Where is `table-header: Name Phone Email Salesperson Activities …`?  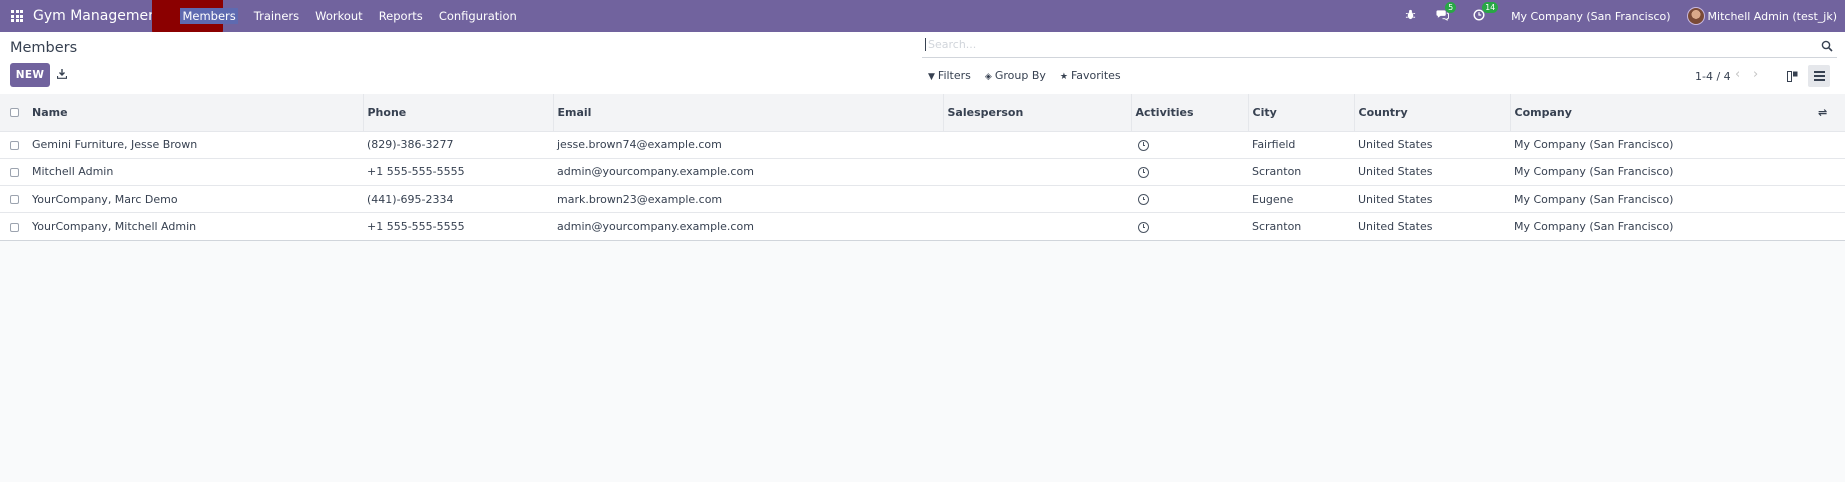
table-header: Name Phone Email Salesperson Activities … is located at coordinates (922, 112).